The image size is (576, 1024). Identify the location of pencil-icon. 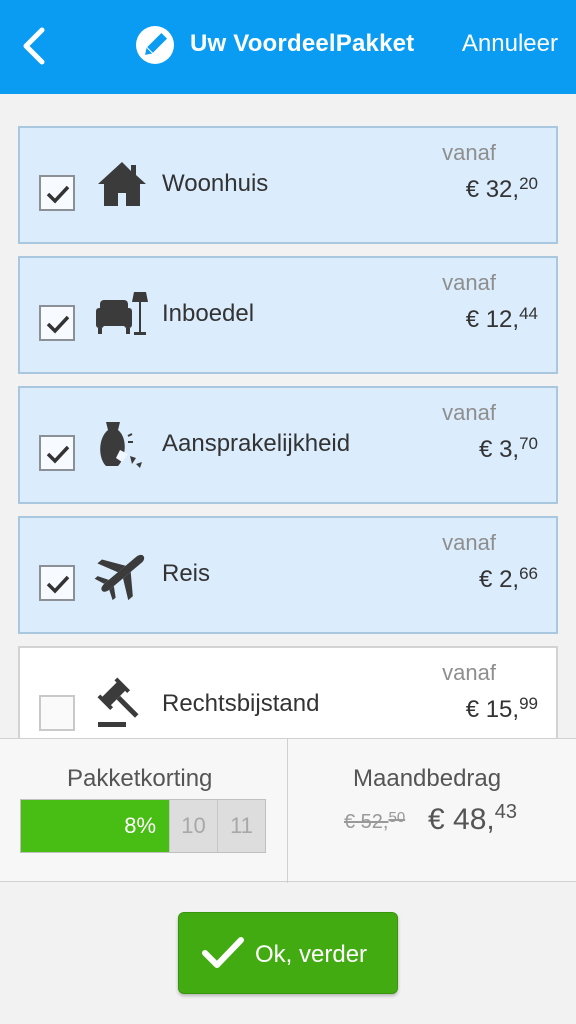
(156, 43).